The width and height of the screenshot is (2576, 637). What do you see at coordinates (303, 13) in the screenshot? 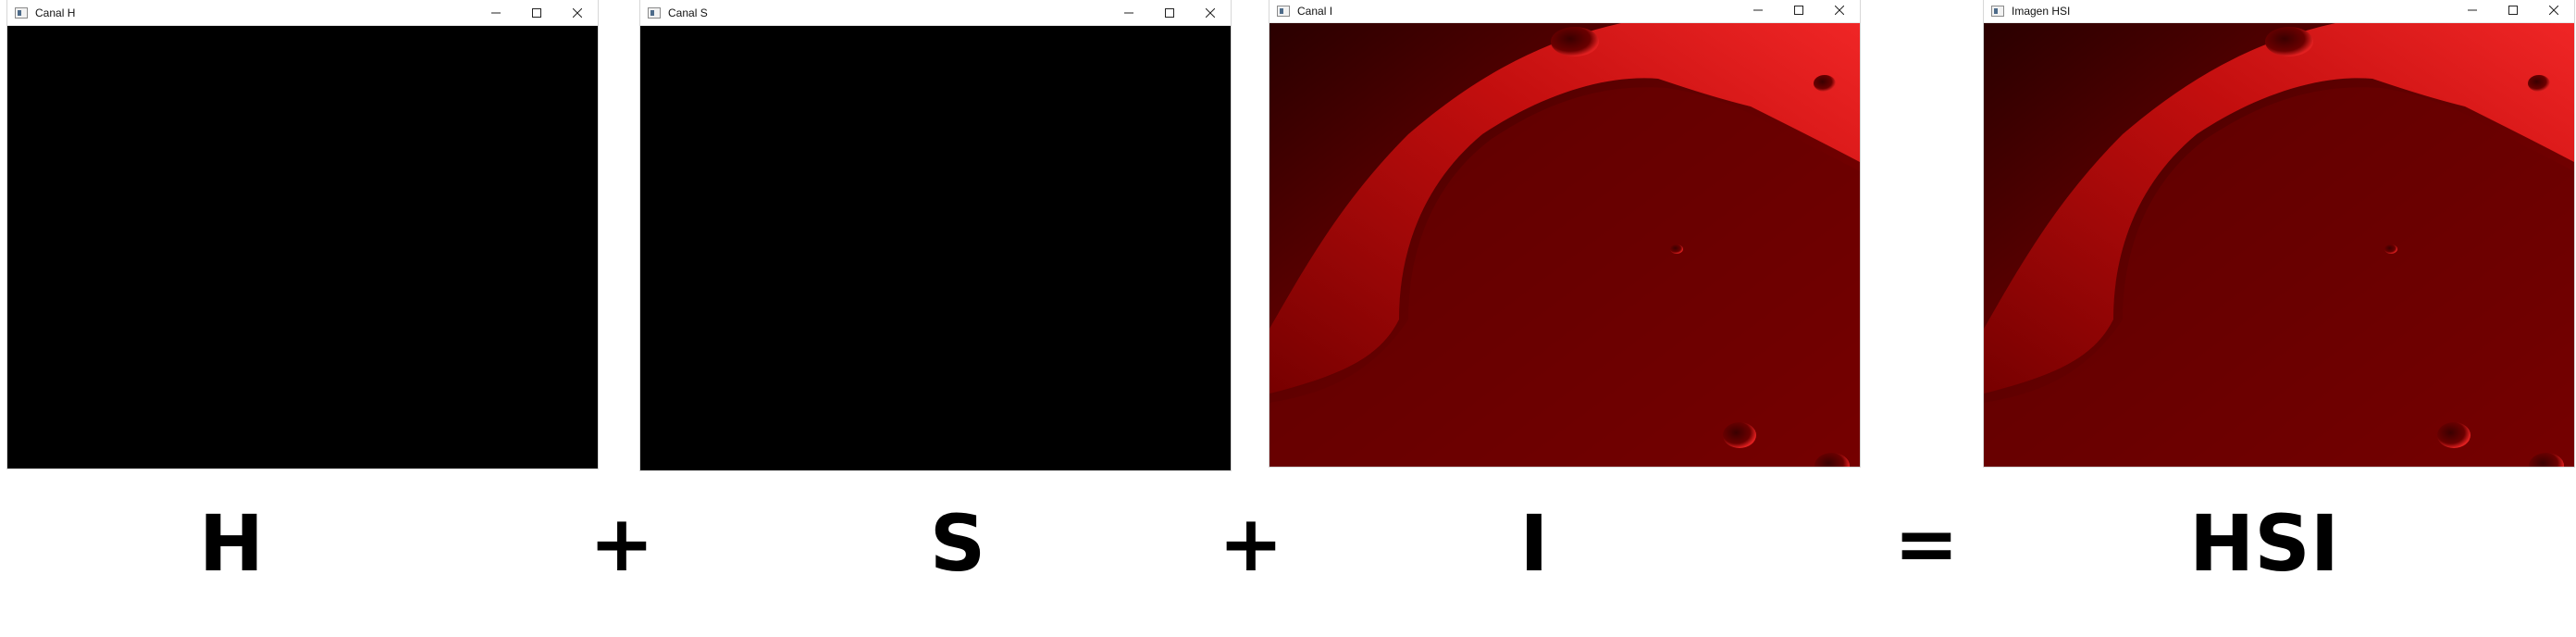
I see `window-titlebar: Canal H` at bounding box center [303, 13].